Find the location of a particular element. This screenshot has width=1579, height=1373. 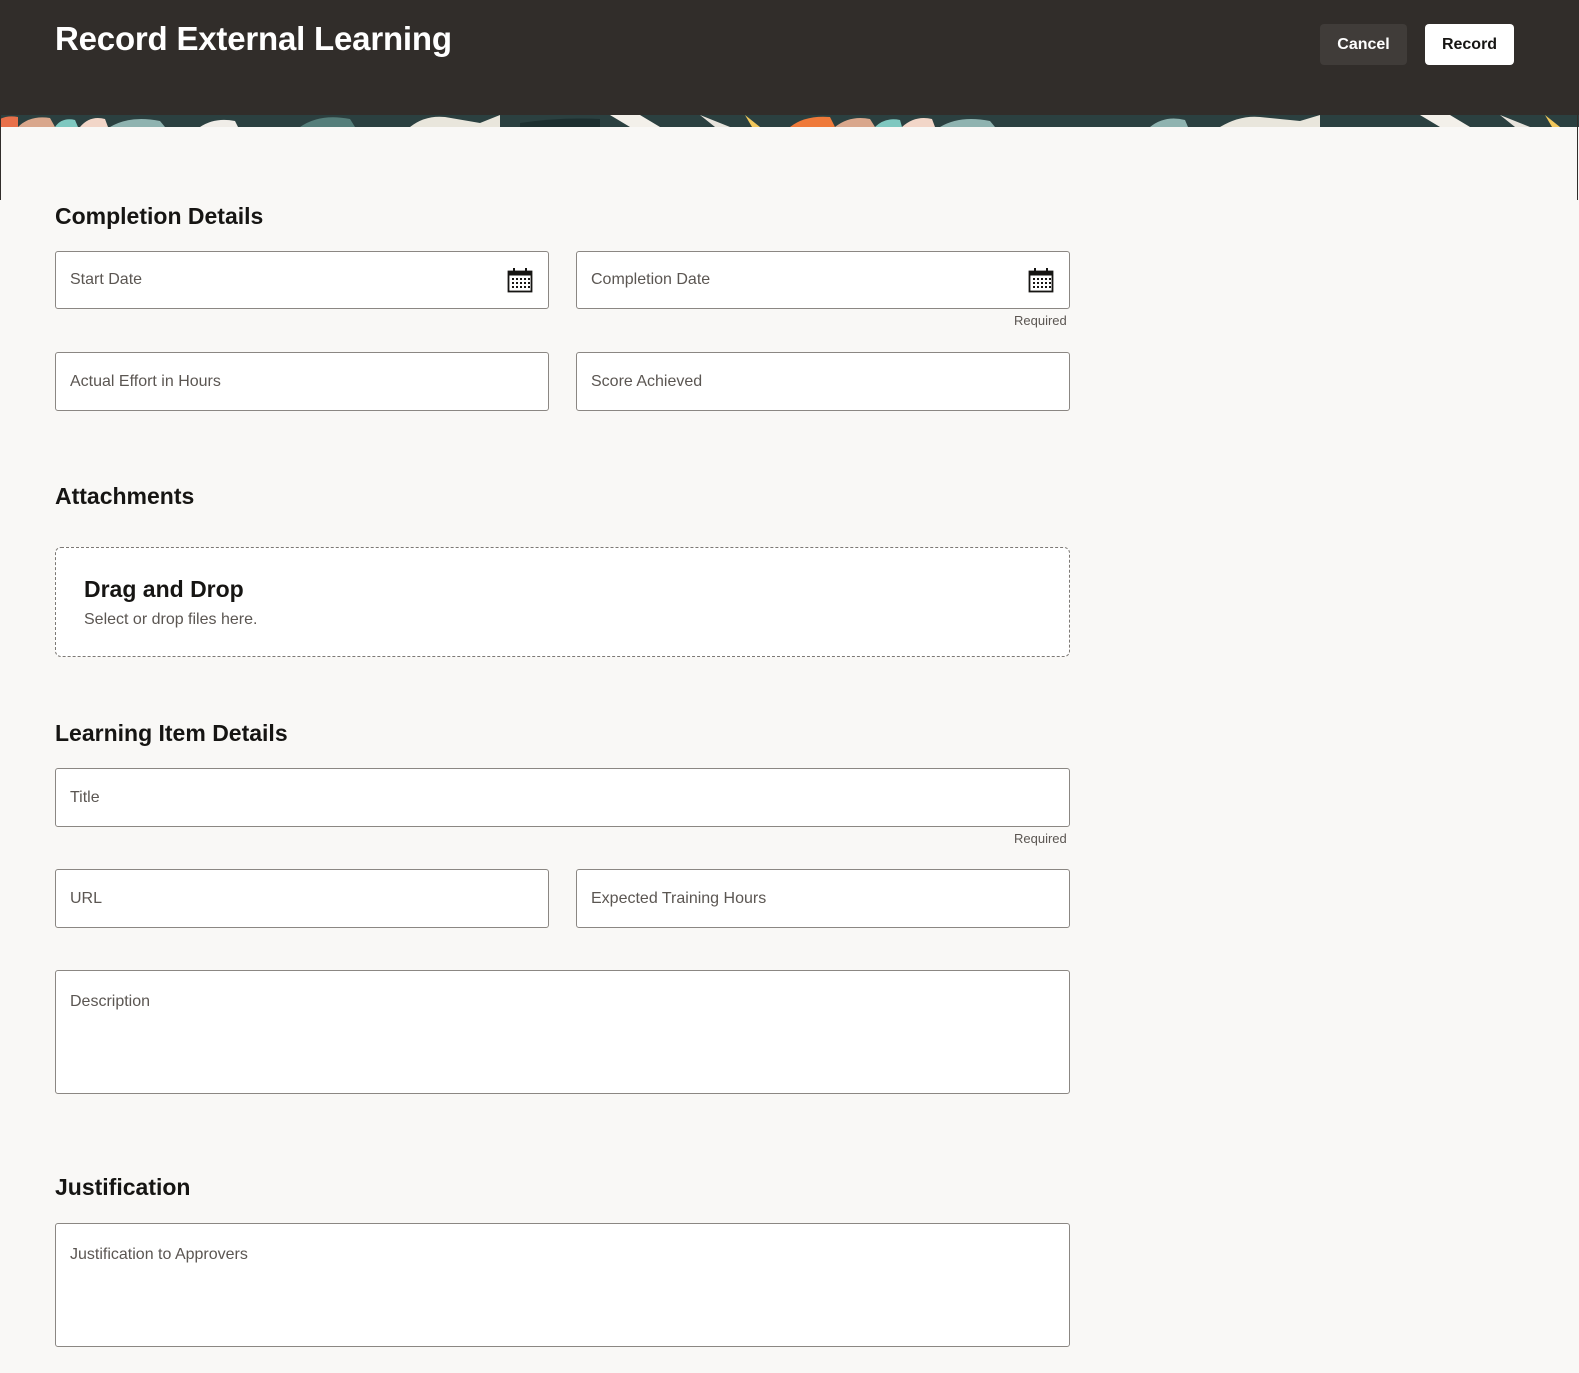

page-title: Record External Learning is located at coordinates (253, 38).